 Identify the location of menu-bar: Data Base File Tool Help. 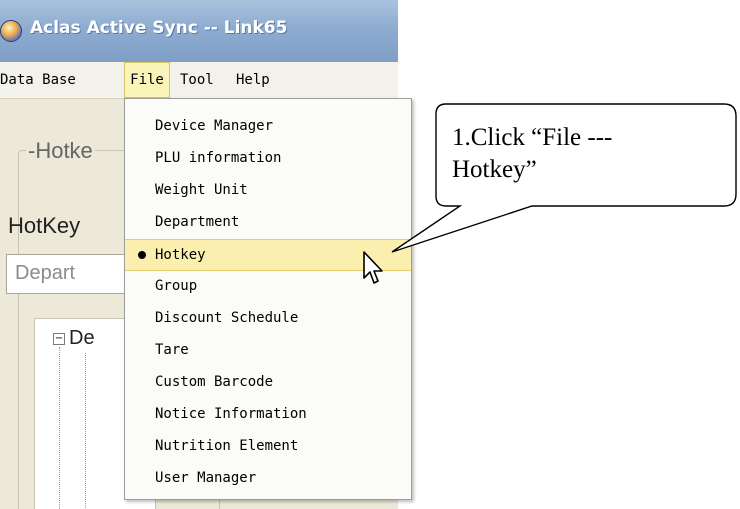
(199, 80).